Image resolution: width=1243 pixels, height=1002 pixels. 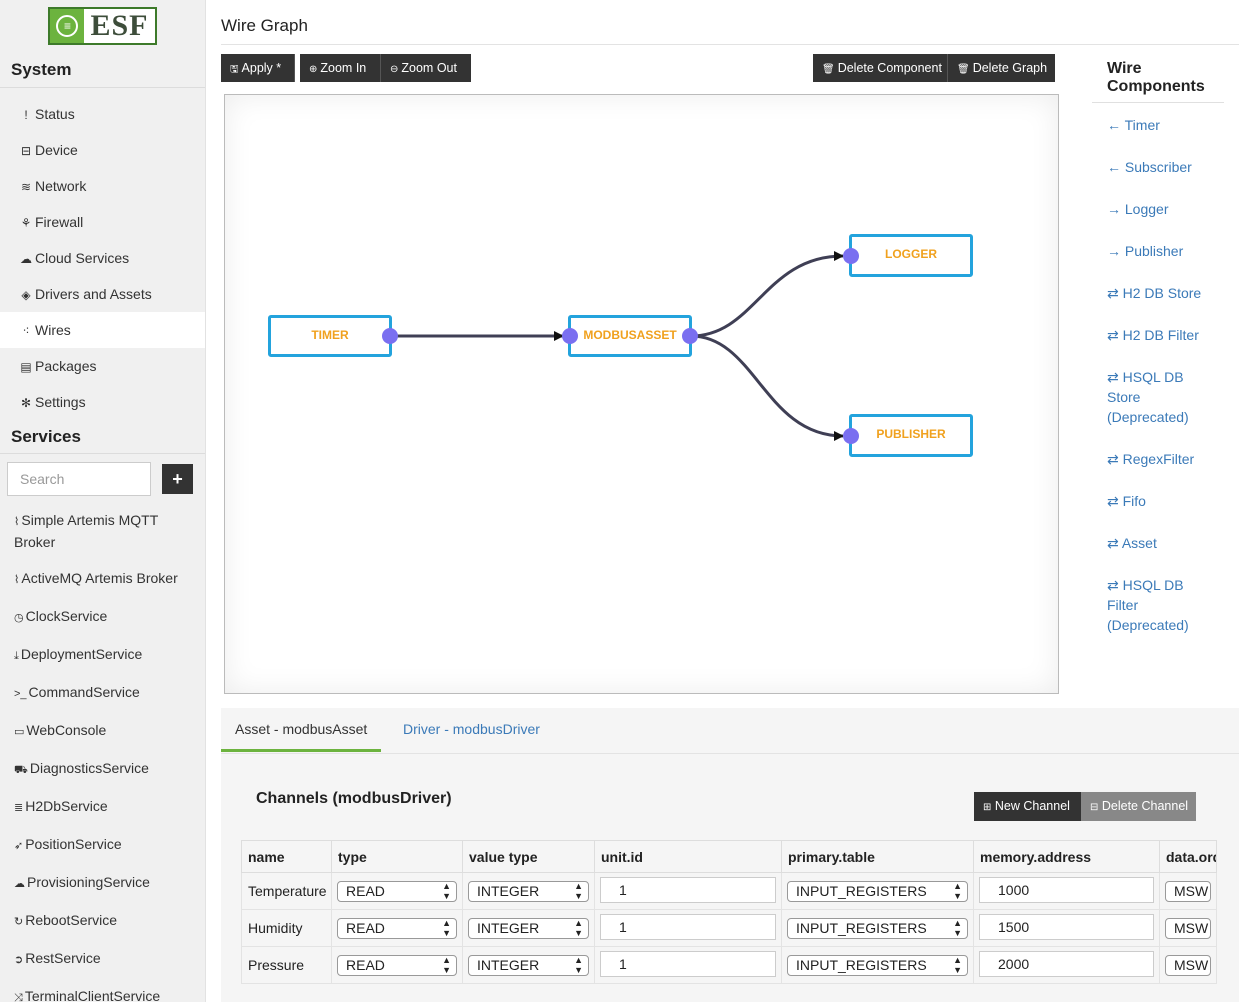 What do you see at coordinates (828, 69) in the screenshot?
I see `trash-icon: 🗑` at bounding box center [828, 69].